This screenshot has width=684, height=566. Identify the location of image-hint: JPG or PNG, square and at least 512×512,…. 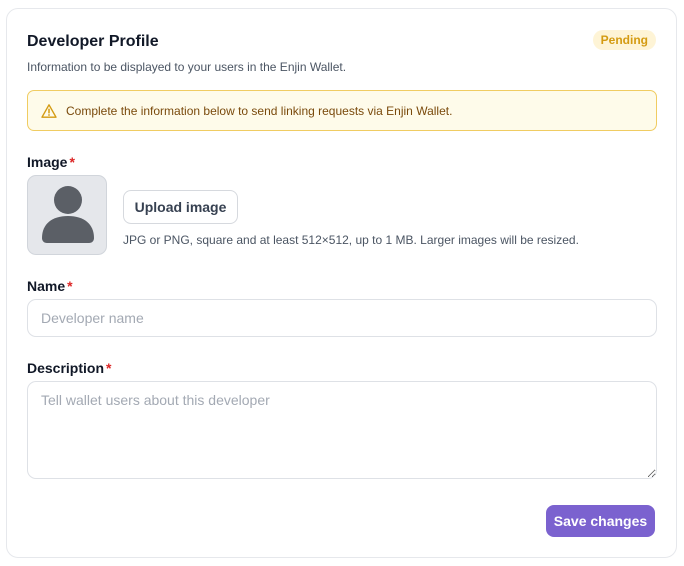
(351, 240).